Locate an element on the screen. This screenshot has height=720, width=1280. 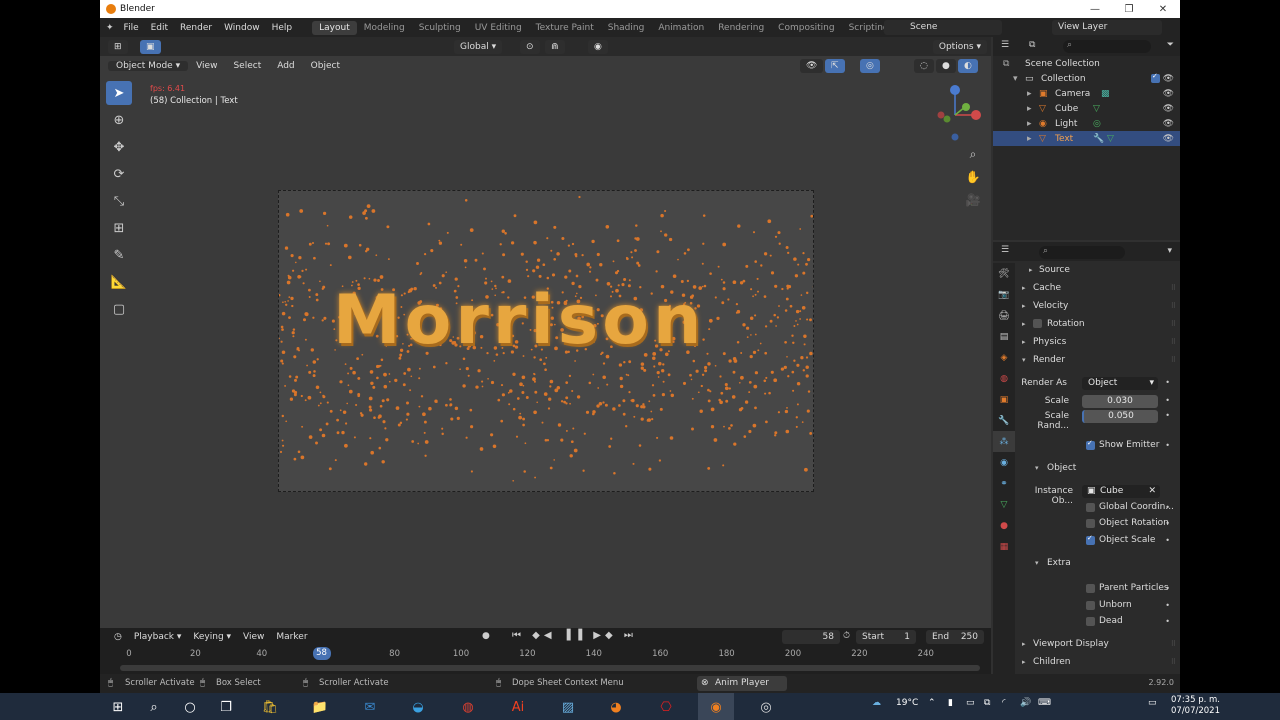
properties-search-input: ⌕ is located at coordinates (1082, 252).